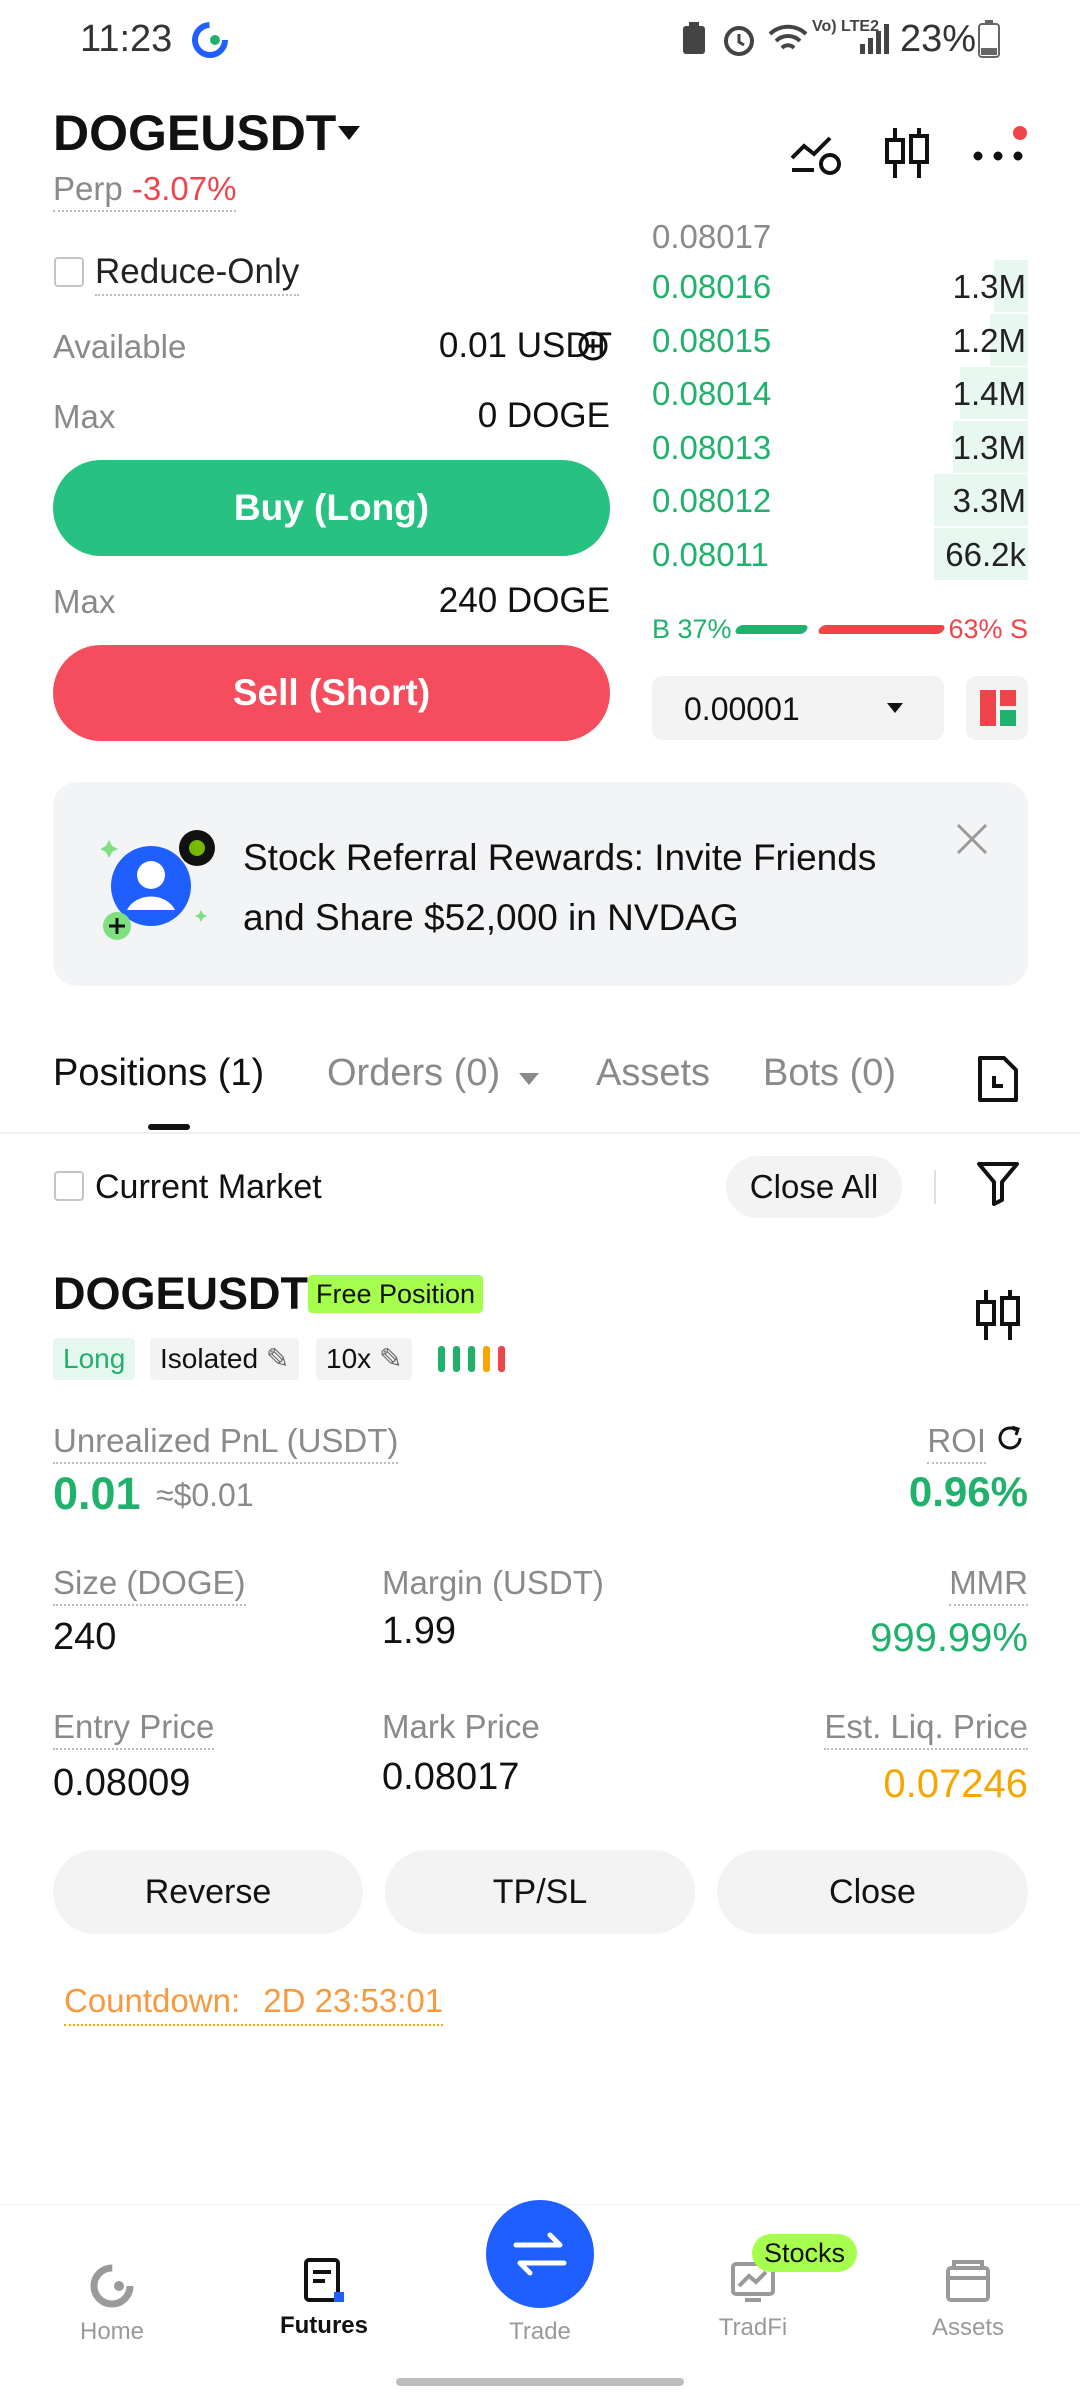 This screenshot has width=1080, height=2400. I want to click on roi-label: ROI, so click(956, 1443).